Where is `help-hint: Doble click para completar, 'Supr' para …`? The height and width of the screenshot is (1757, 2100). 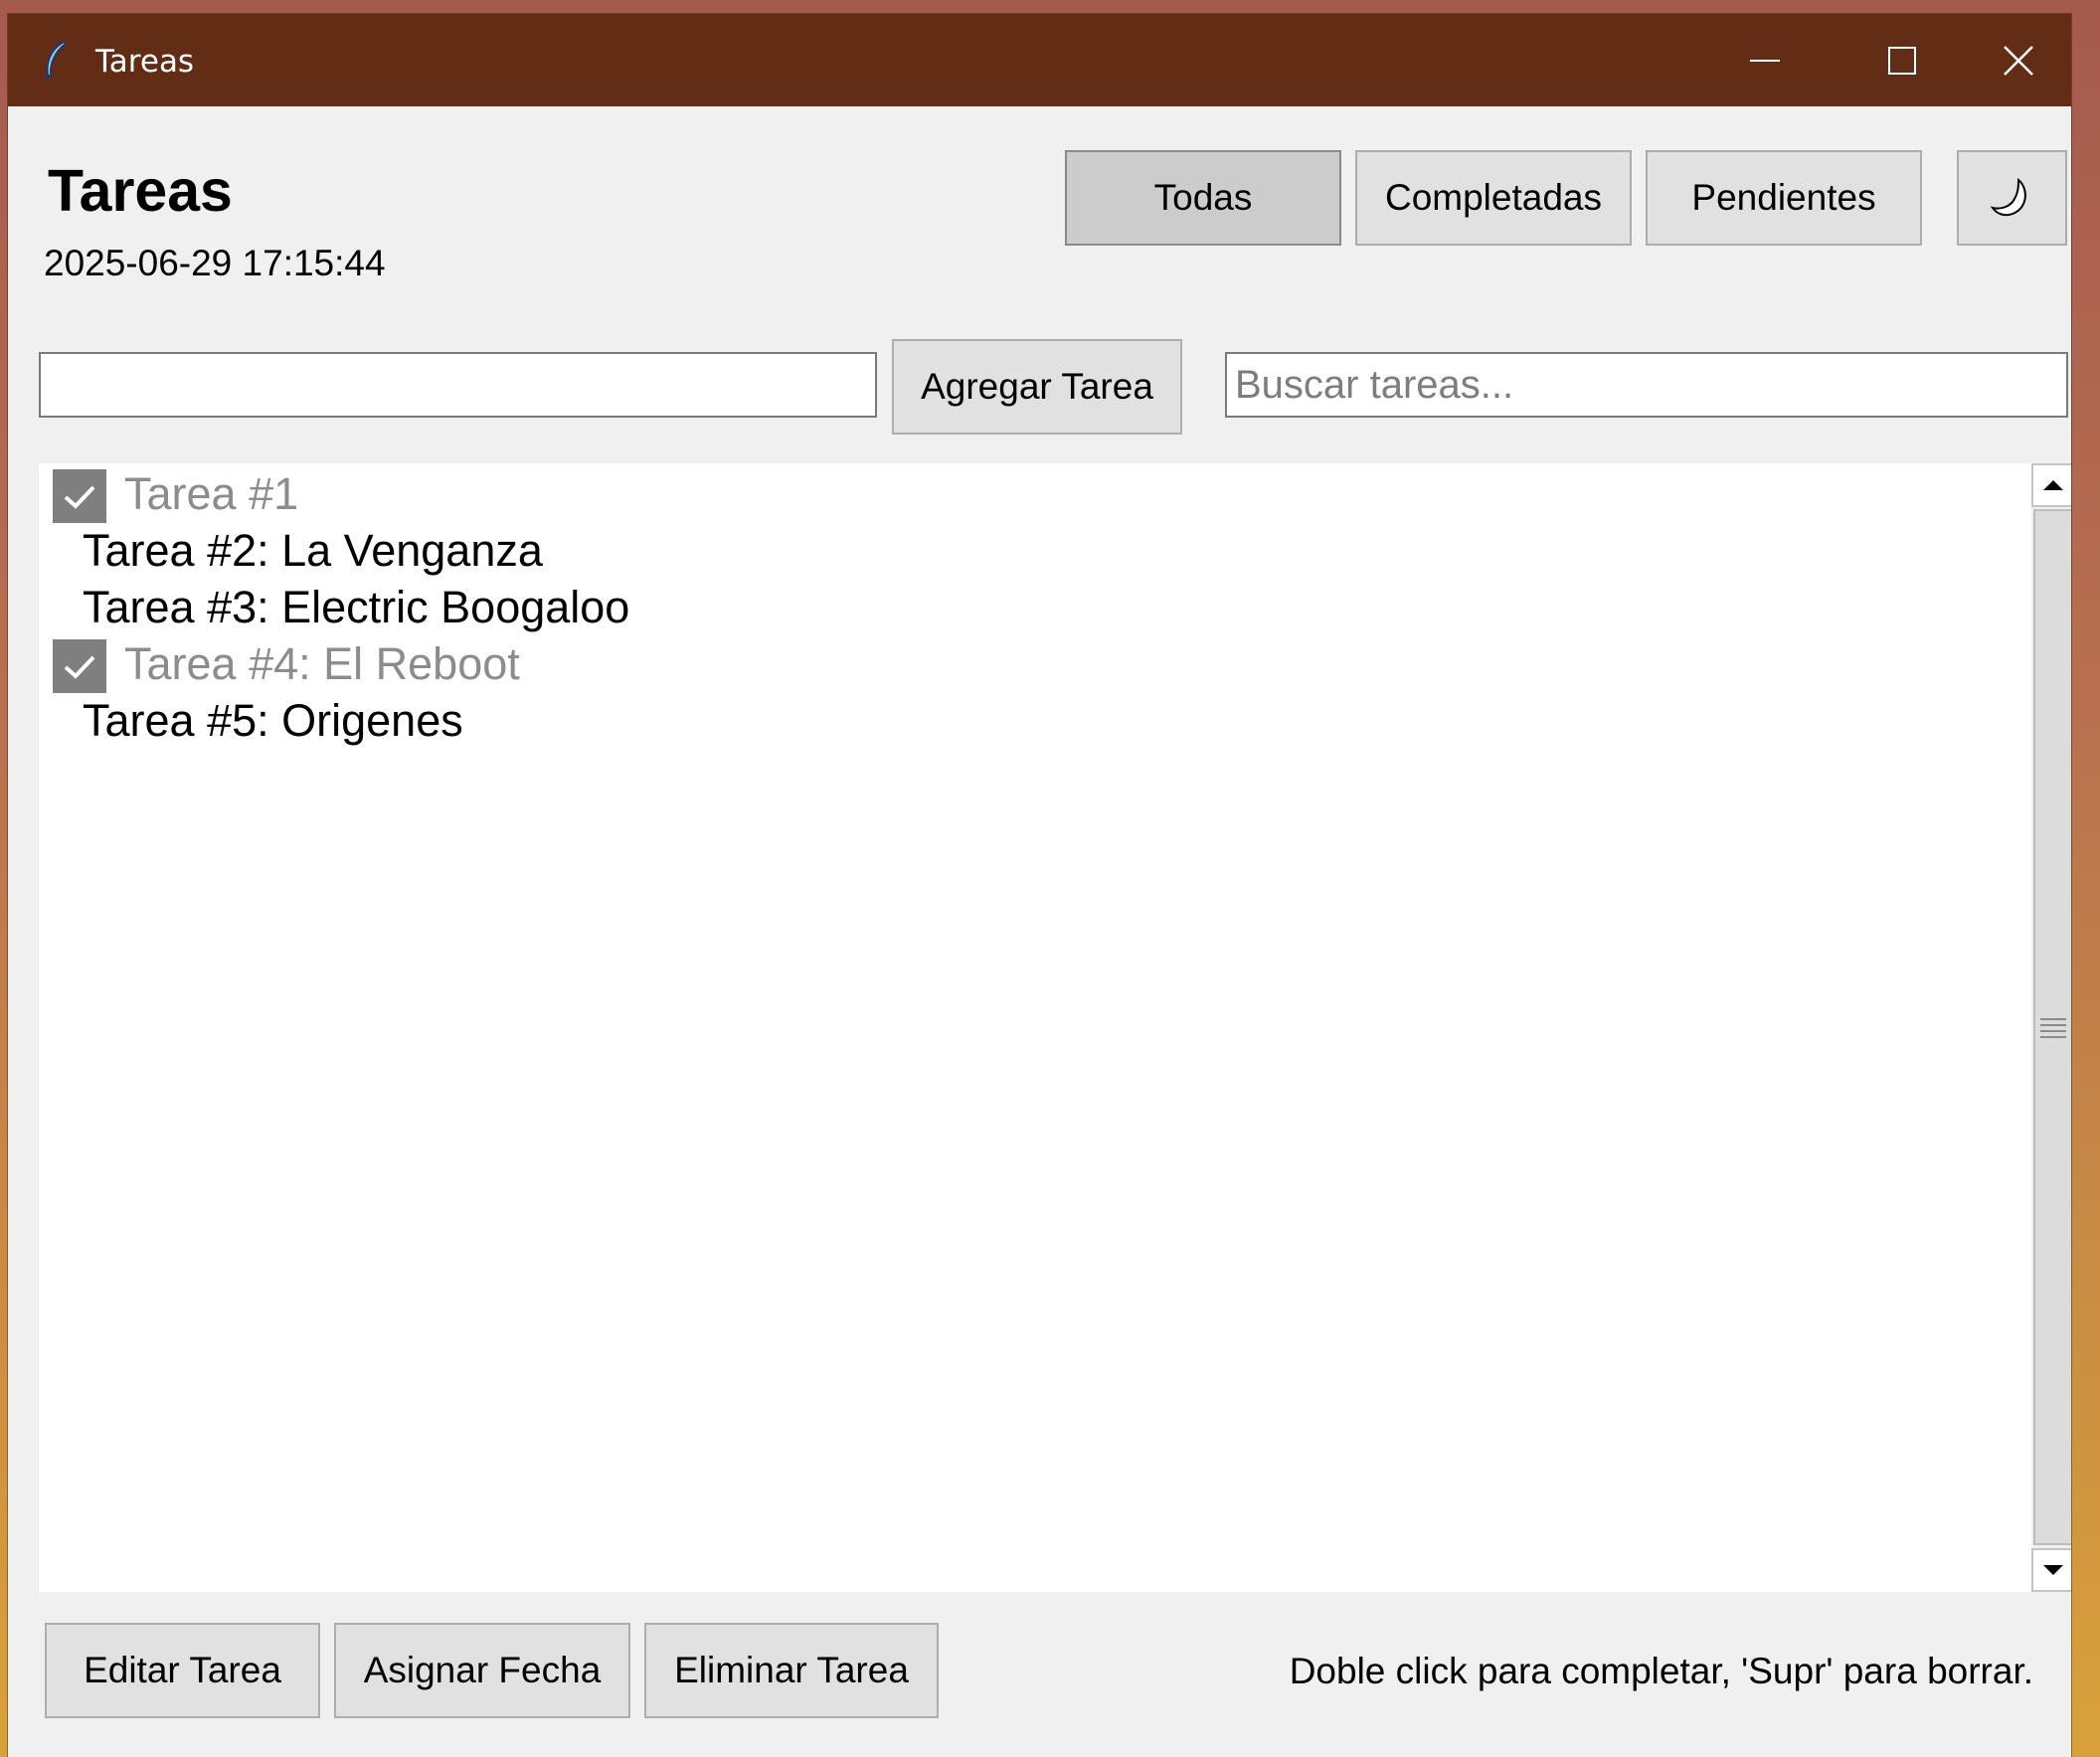
help-hint: Doble click para completar, 'Supr' para … is located at coordinates (1661, 1671).